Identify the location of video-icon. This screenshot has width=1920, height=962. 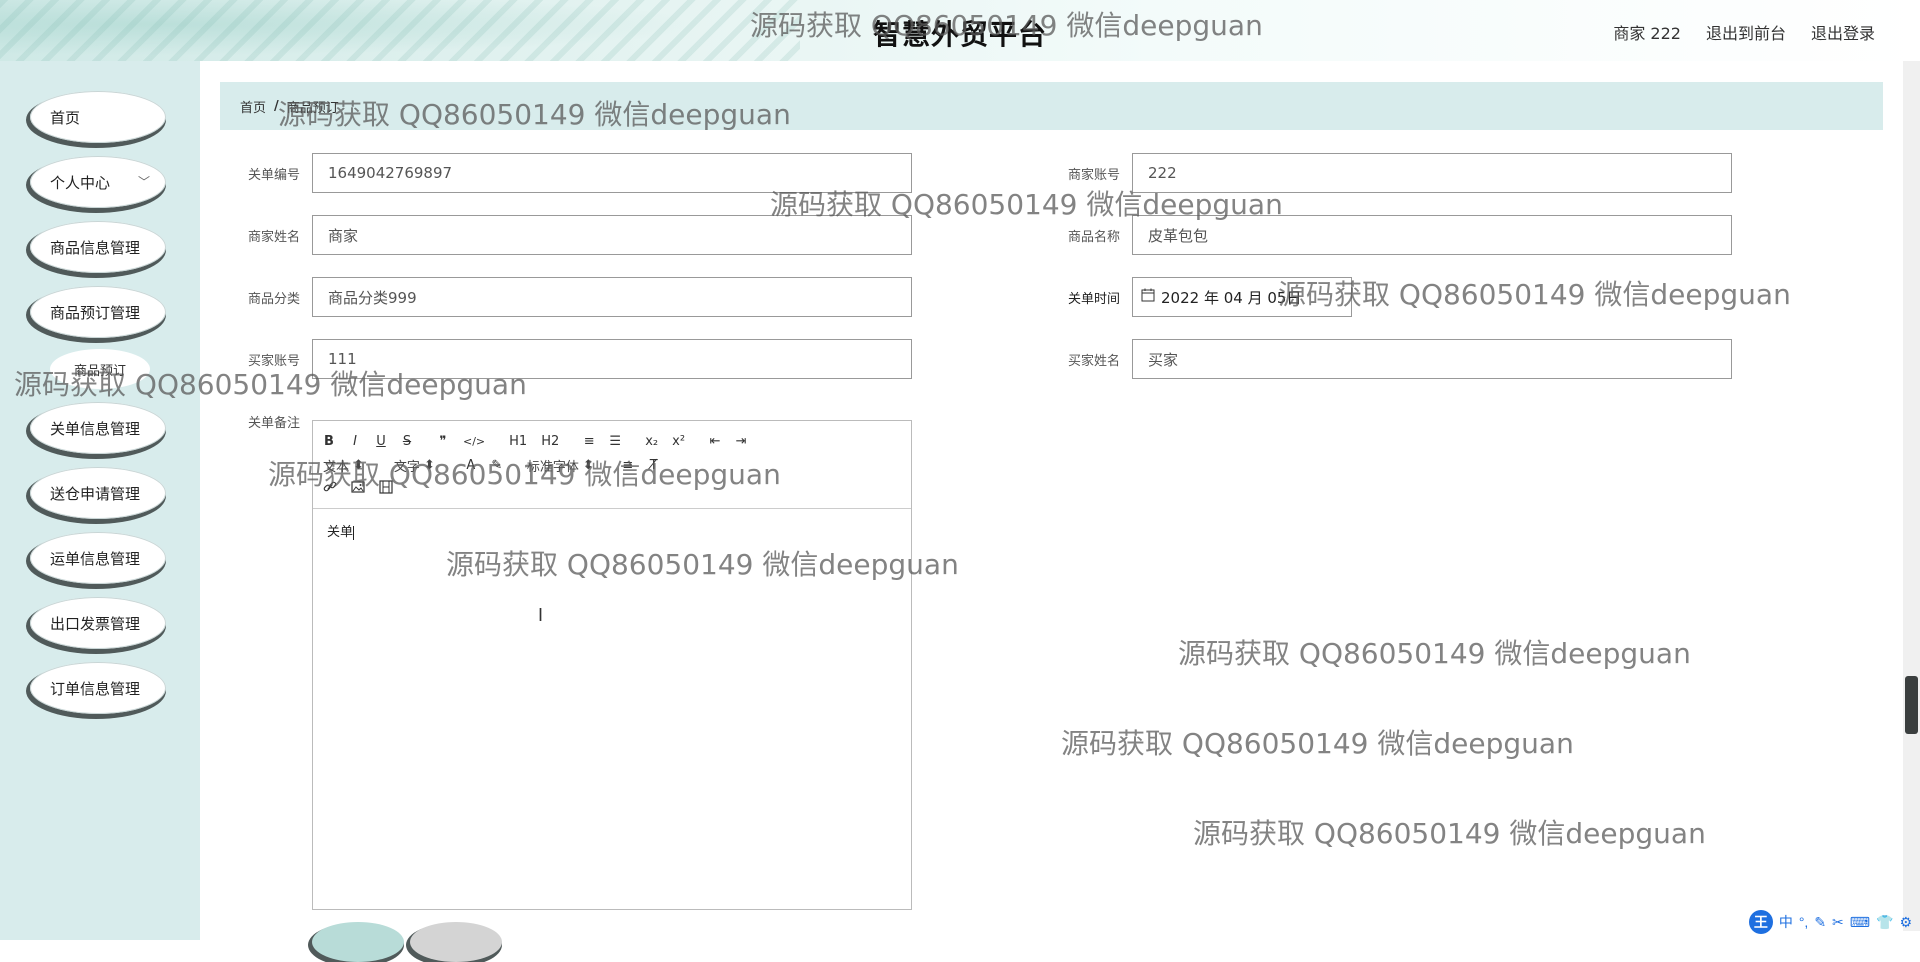
(386, 489).